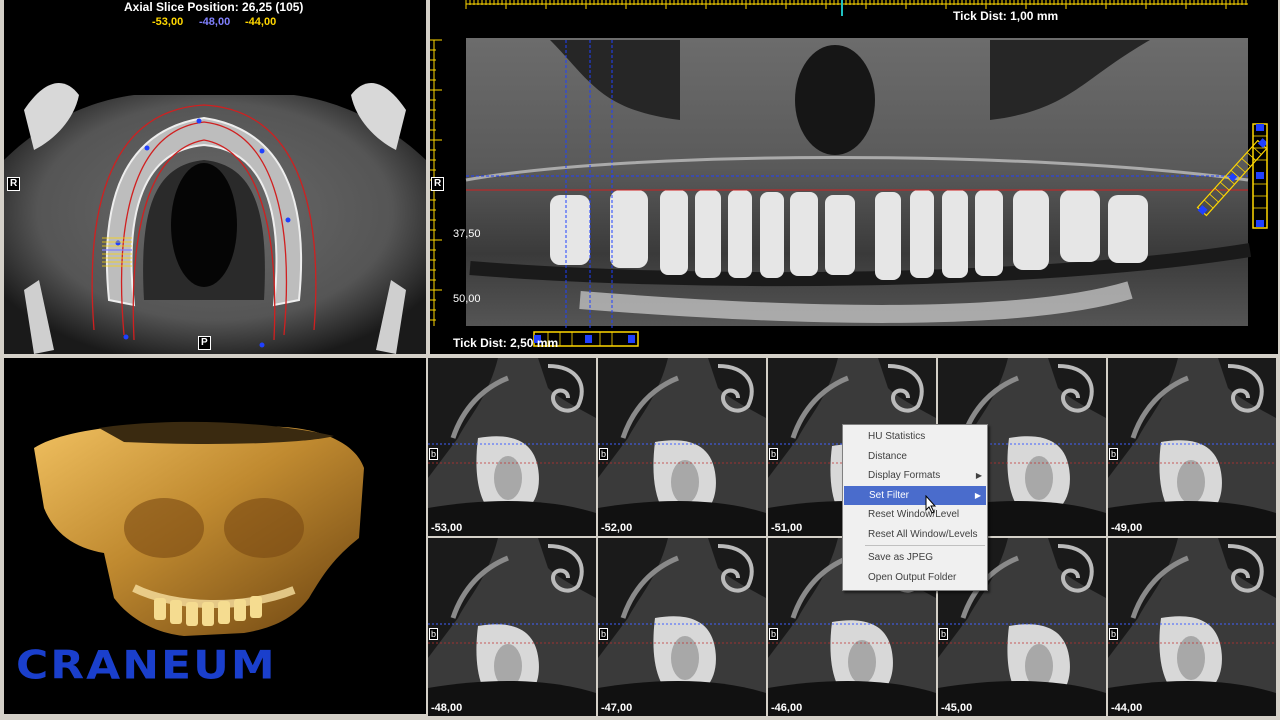 The width and height of the screenshot is (1280, 720). What do you see at coordinates (1127, 708) in the screenshot?
I see `slice-position-label: -44,00` at bounding box center [1127, 708].